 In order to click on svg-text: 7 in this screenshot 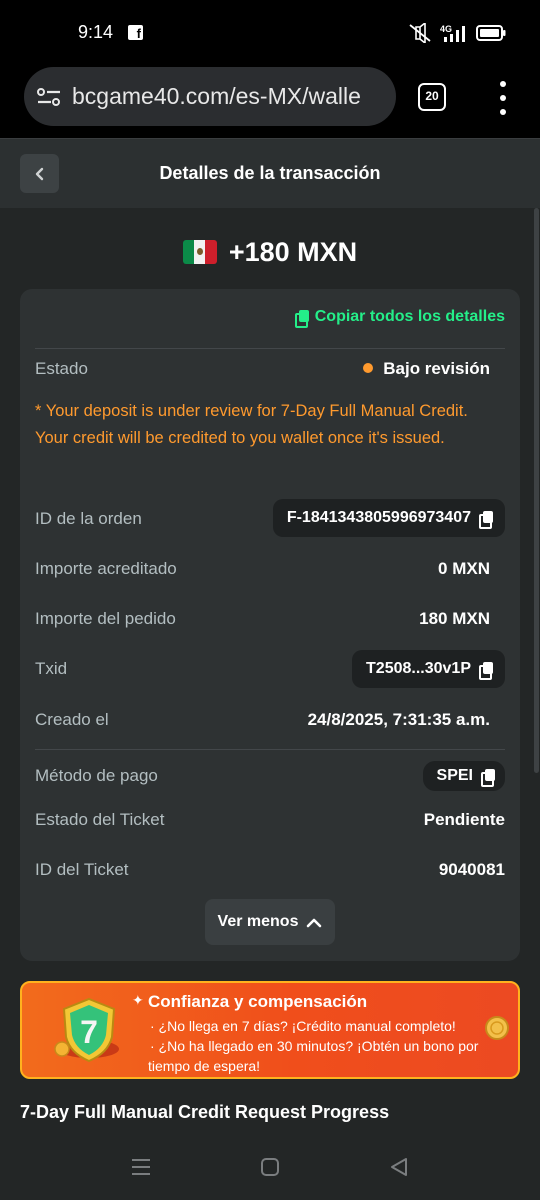, I will do `click(89, 1032)`.